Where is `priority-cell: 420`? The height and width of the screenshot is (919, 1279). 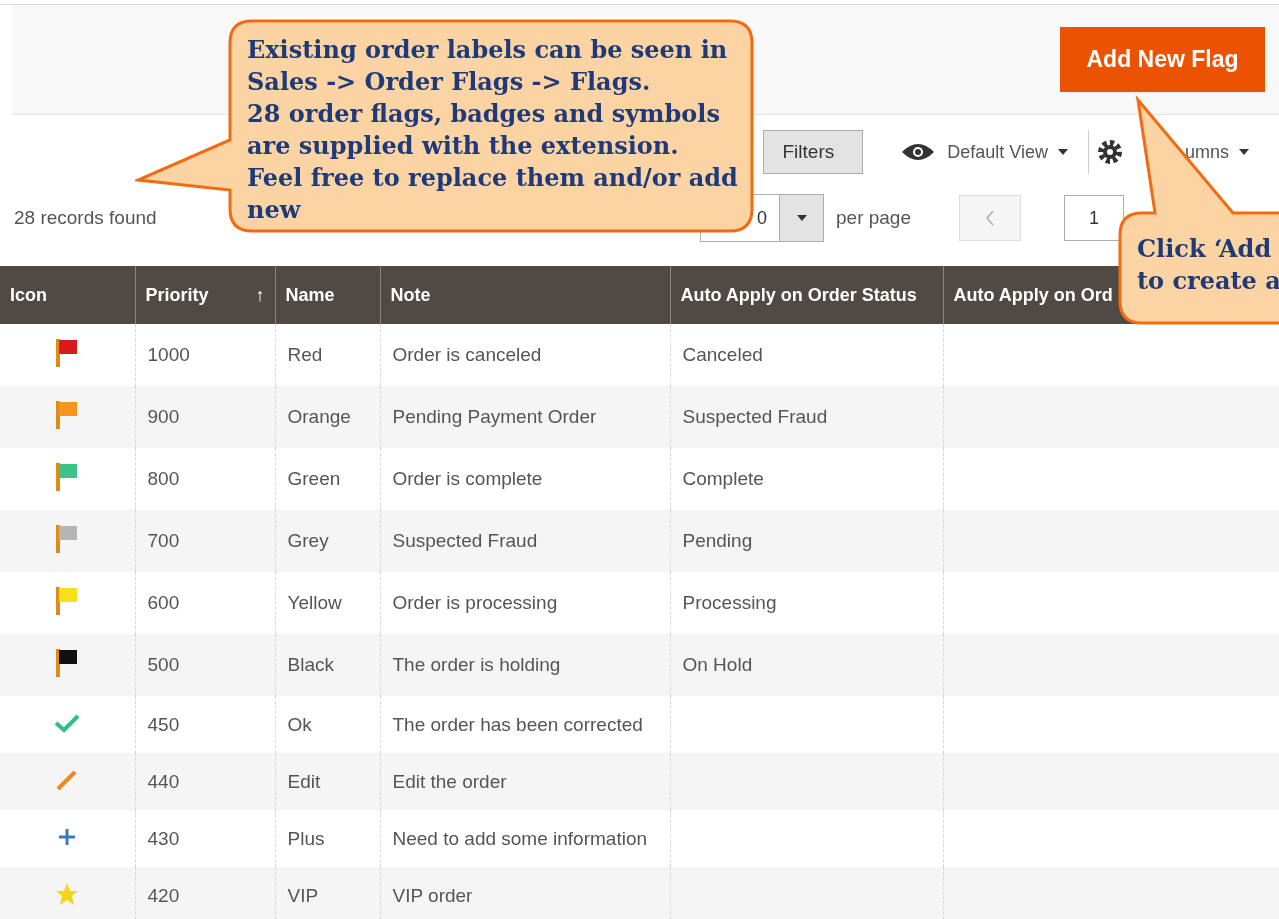
priority-cell: 420 is located at coordinates (205, 893).